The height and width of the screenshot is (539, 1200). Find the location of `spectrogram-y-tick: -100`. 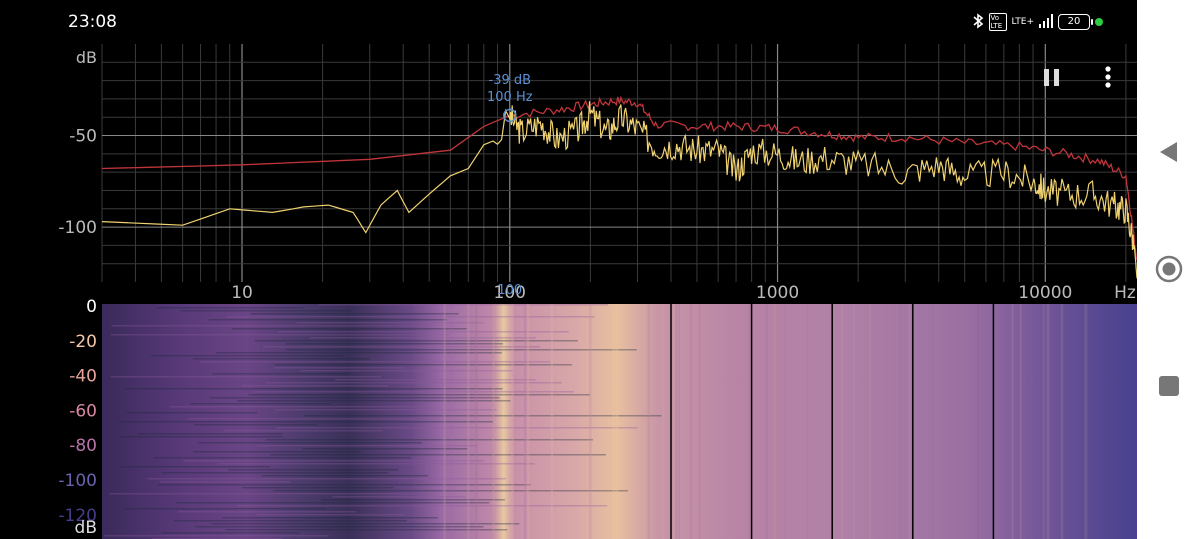

spectrogram-y-tick: -100 is located at coordinates (77, 481).